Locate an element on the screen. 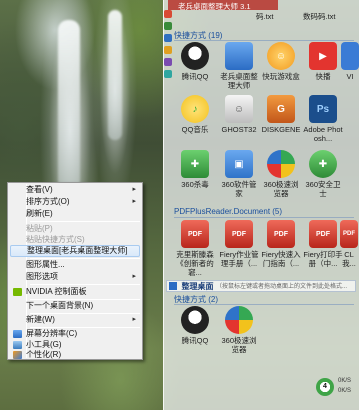  qq-music-icon: ♪ is located at coordinates (195, 109).